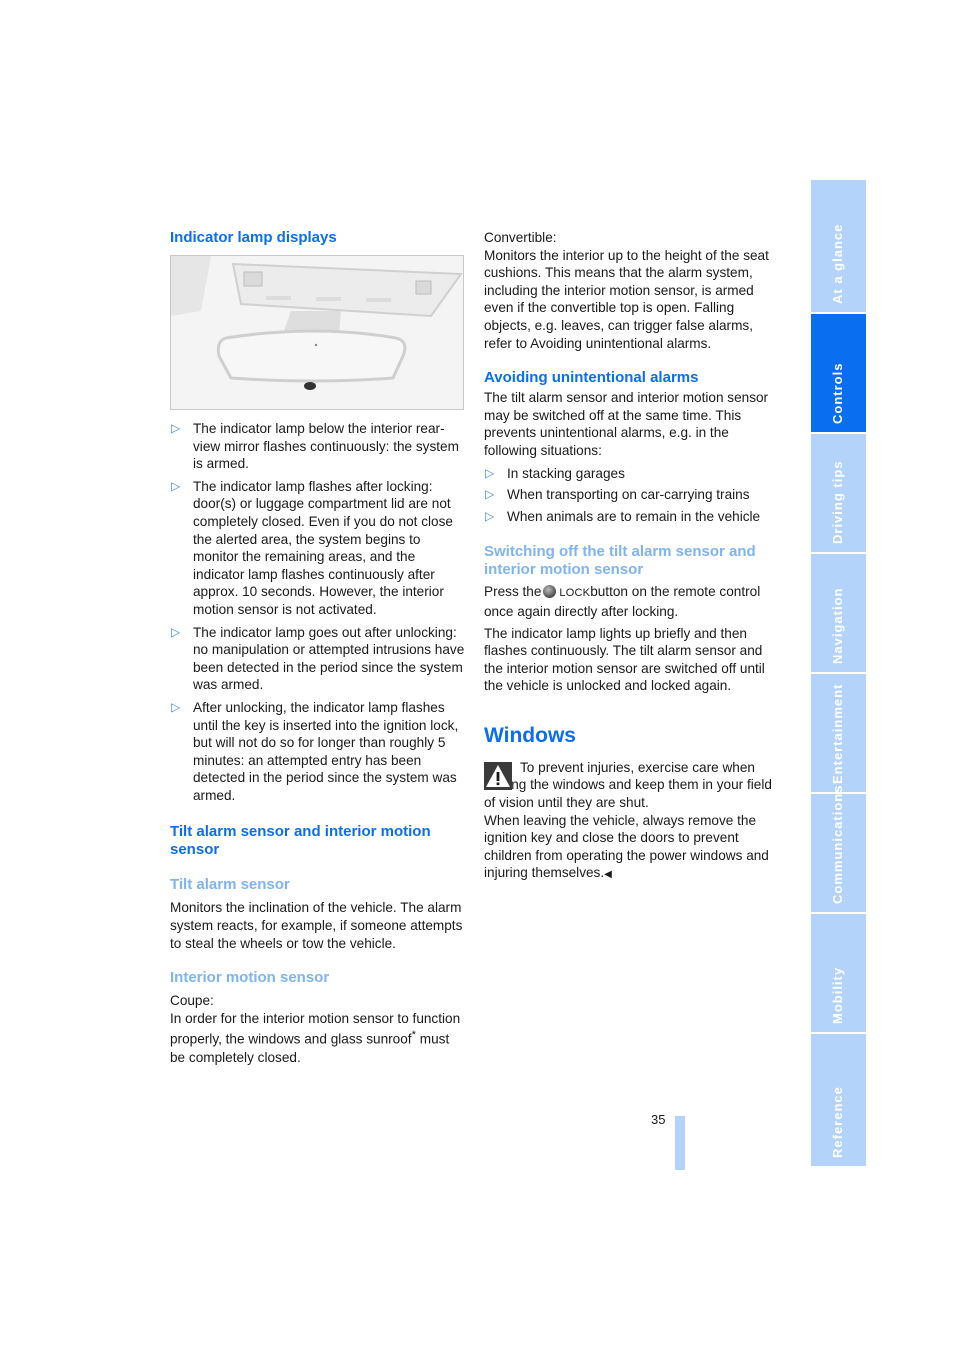  I want to click on mirror-drawing, so click(317, 332).